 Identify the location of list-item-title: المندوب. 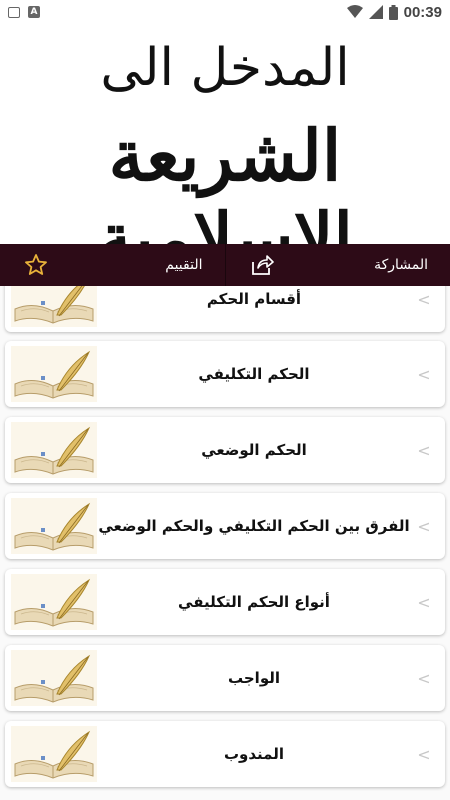
(253, 754).